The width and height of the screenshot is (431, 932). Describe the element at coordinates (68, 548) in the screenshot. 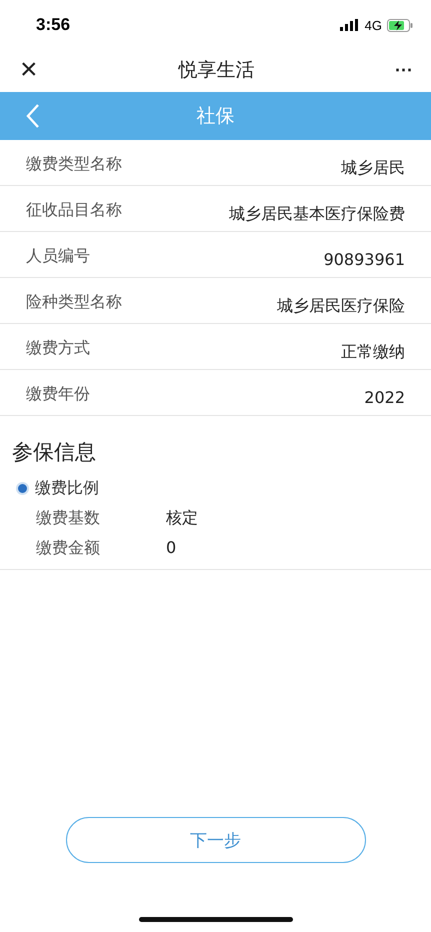

I see `detail-label: 缴费金额` at that location.